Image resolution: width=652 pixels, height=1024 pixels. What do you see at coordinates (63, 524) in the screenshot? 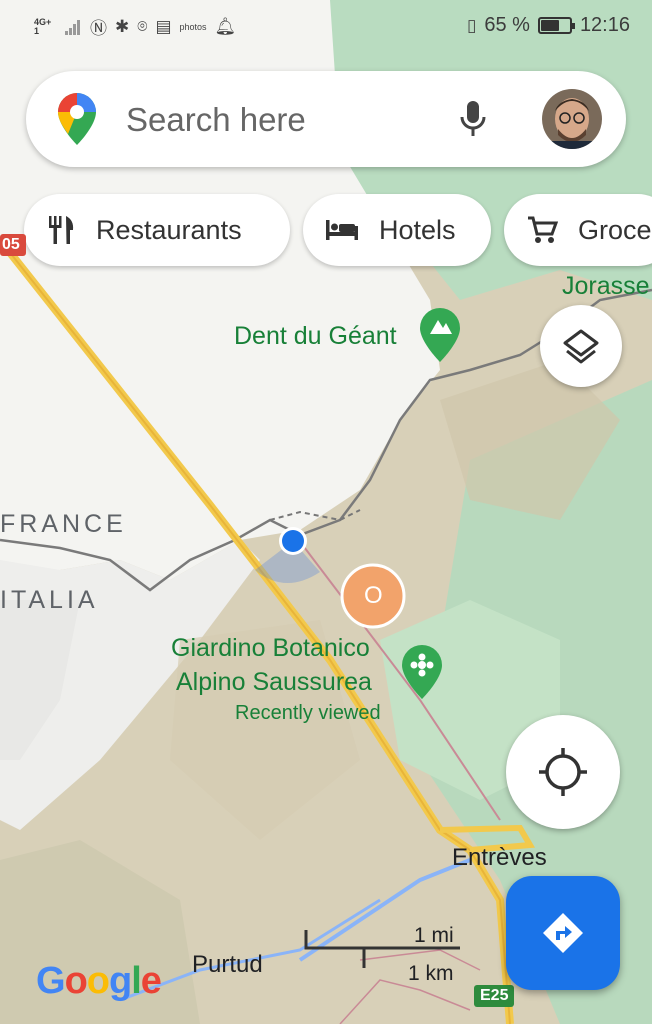
I see `country-label-france: FRANCE` at bounding box center [63, 524].